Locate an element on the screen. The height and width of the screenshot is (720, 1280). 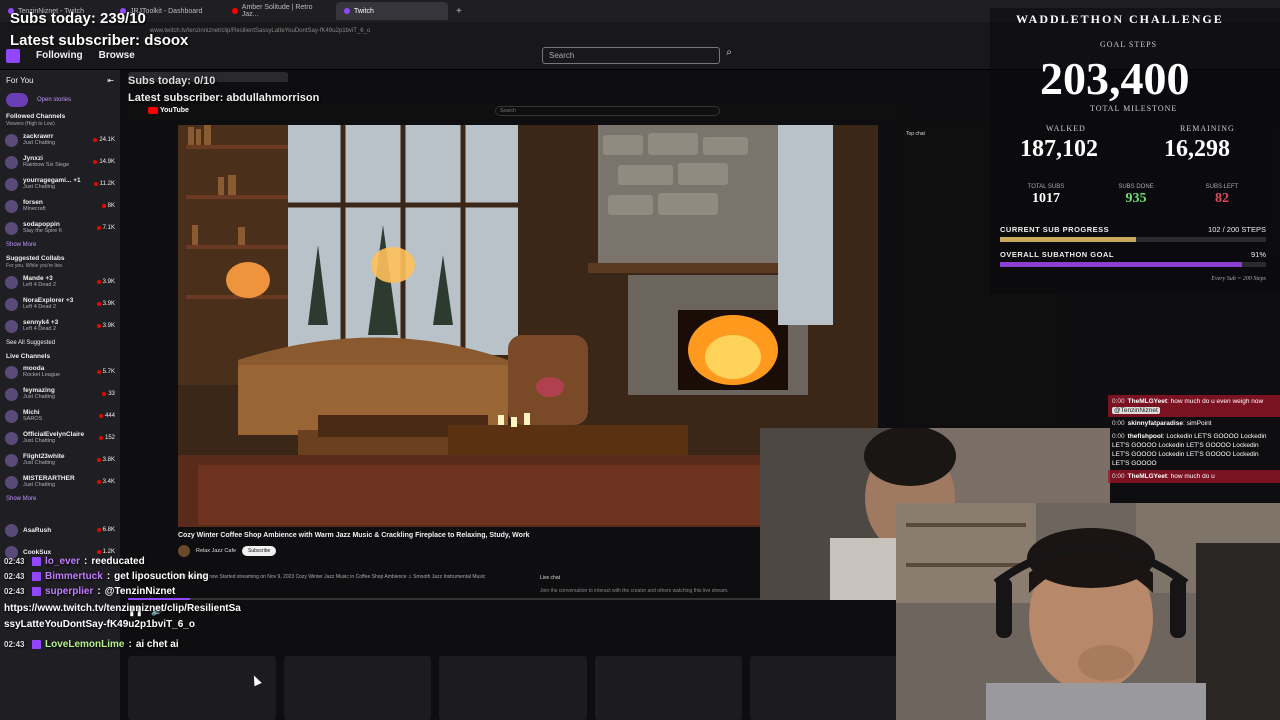
sidebar-channel: zackrawrr Just Chatting 24.1K is located at coordinates (60, 140).